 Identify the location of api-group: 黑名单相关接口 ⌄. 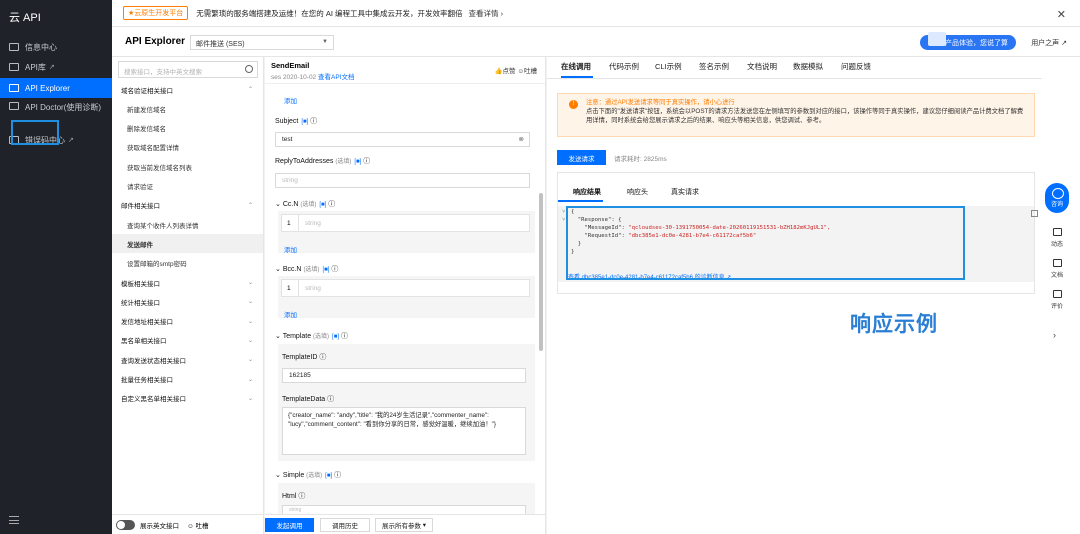
(187, 340).